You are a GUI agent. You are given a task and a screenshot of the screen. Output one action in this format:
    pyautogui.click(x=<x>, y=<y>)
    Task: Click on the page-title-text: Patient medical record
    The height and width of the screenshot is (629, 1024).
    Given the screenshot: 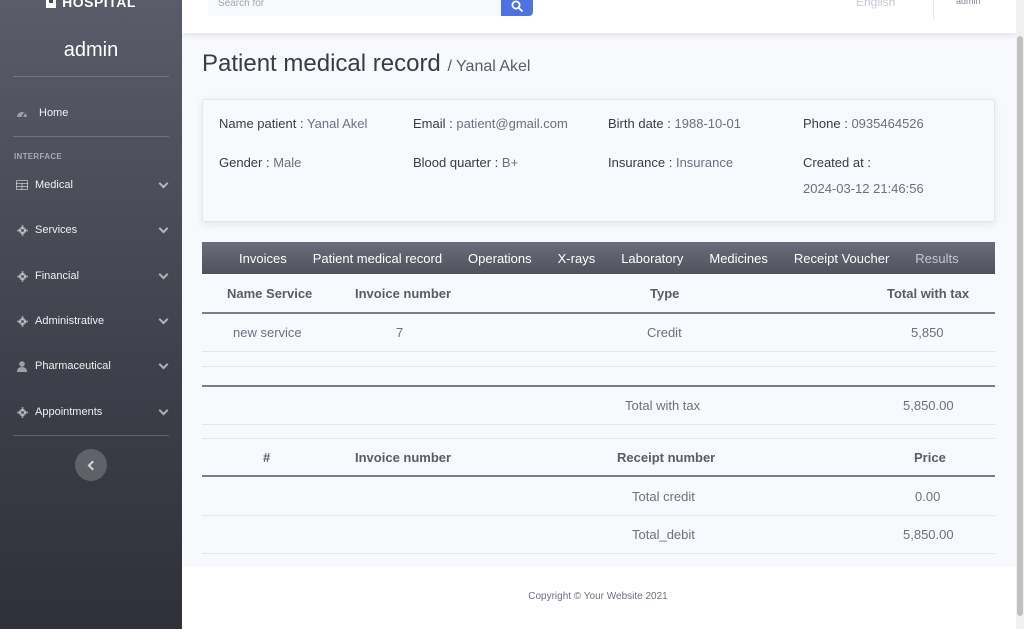 What is the action you would take?
    pyautogui.click(x=321, y=63)
    